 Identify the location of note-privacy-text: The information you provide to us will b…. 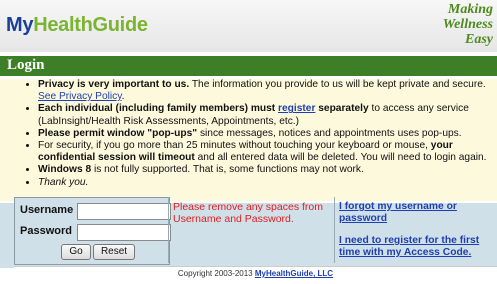
(337, 84).